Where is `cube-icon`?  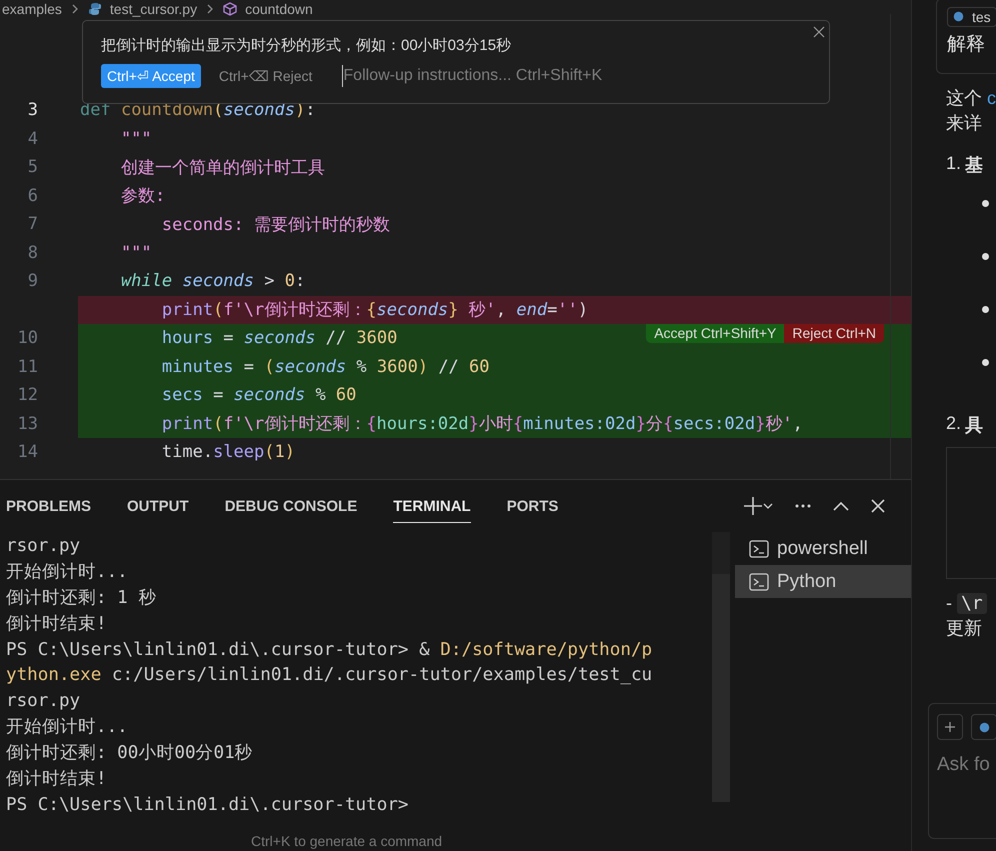 cube-icon is located at coordinates (230, 9).